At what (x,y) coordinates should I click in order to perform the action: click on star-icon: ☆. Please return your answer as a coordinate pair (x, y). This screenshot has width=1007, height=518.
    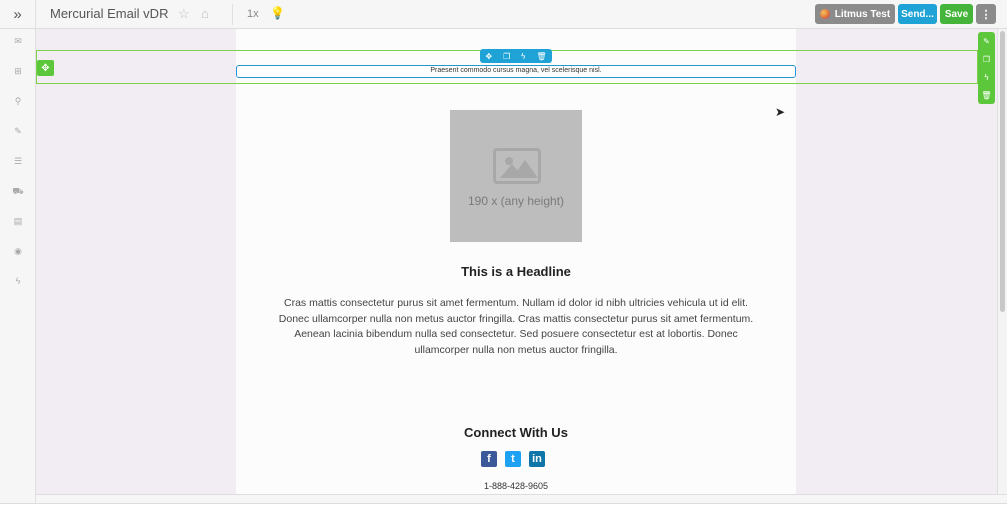
    Looking at the image, I should click on (184, 14).